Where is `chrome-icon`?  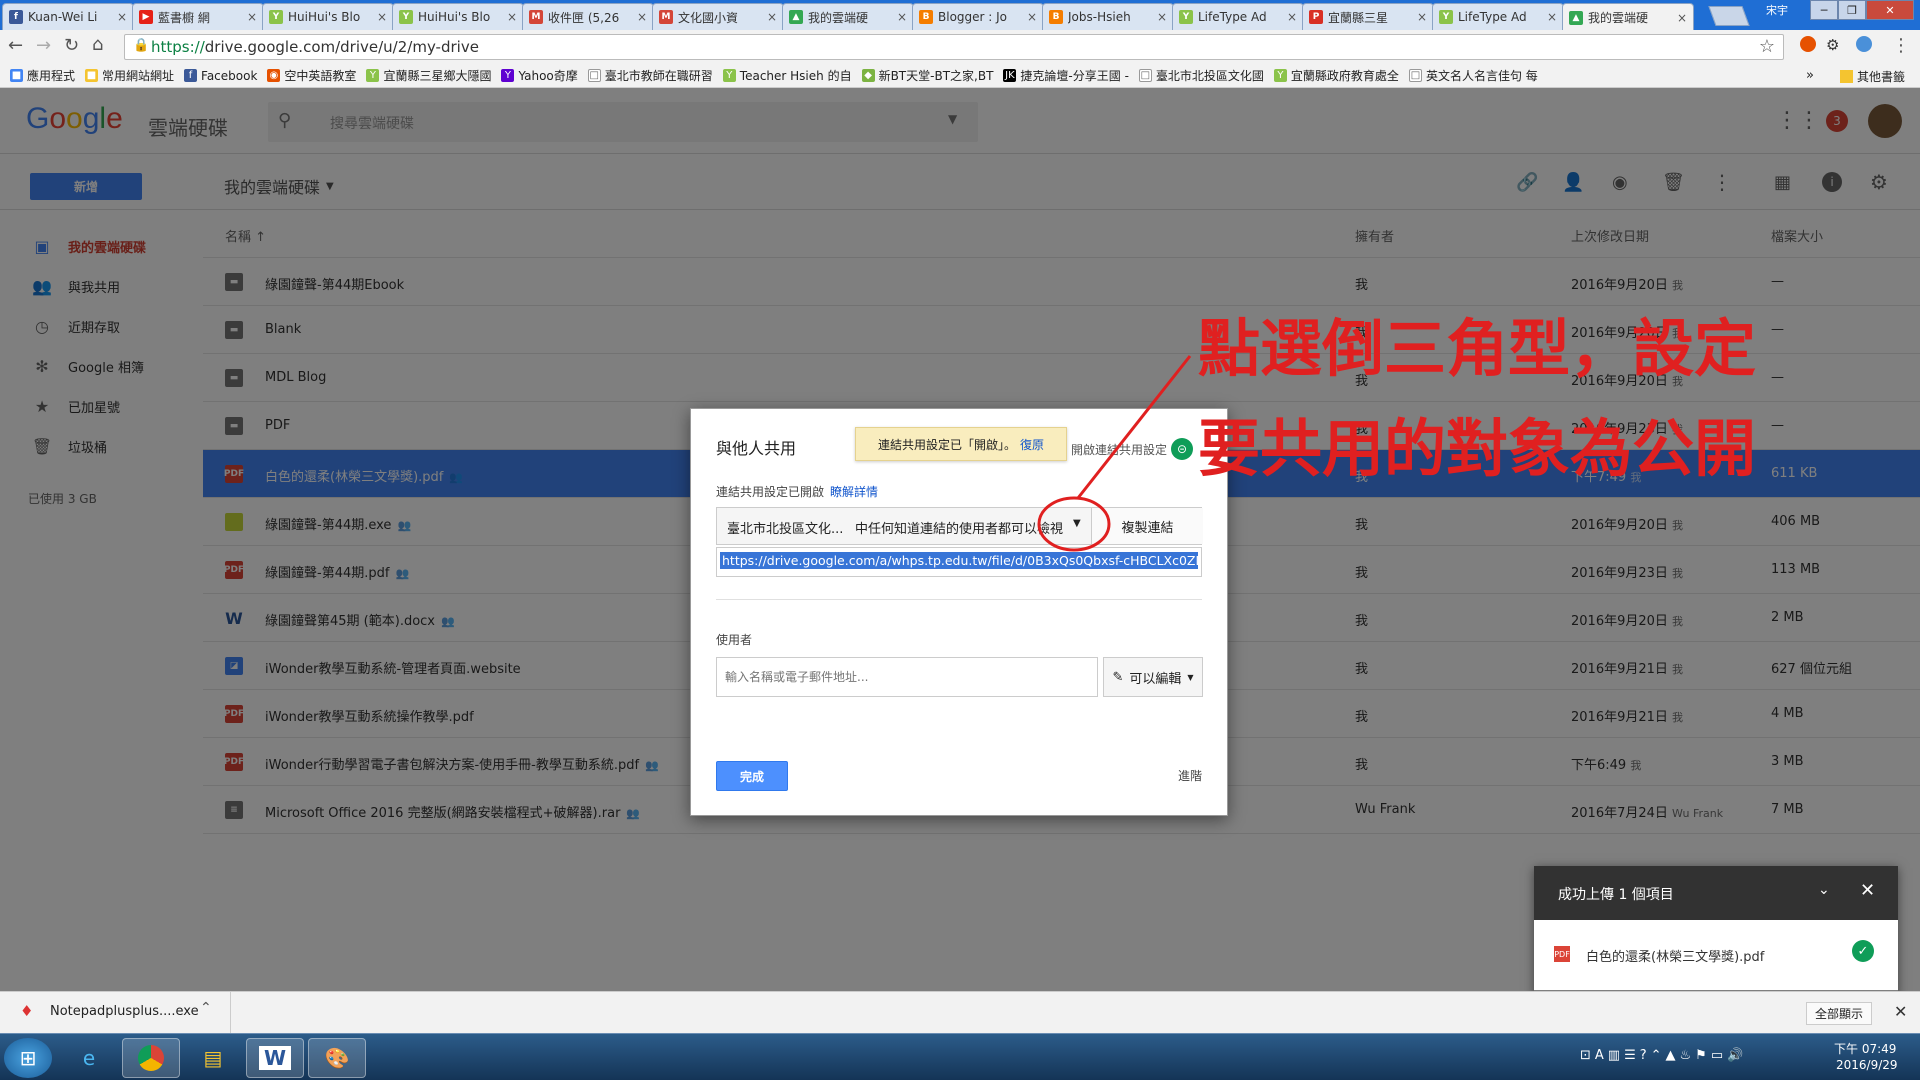 chrome-icon is located at coordinates (151, 1058).